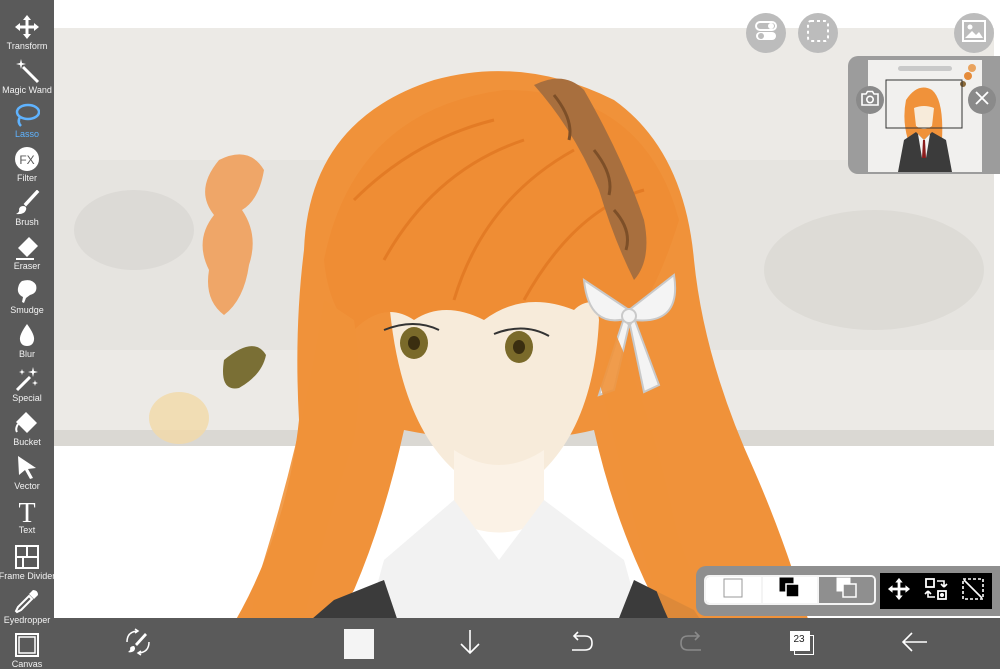 This screenshot has width=1000, height=669. Describe the element at coordinates (799, 639) in the screenshot. I see `layer-count: 23` at that location.